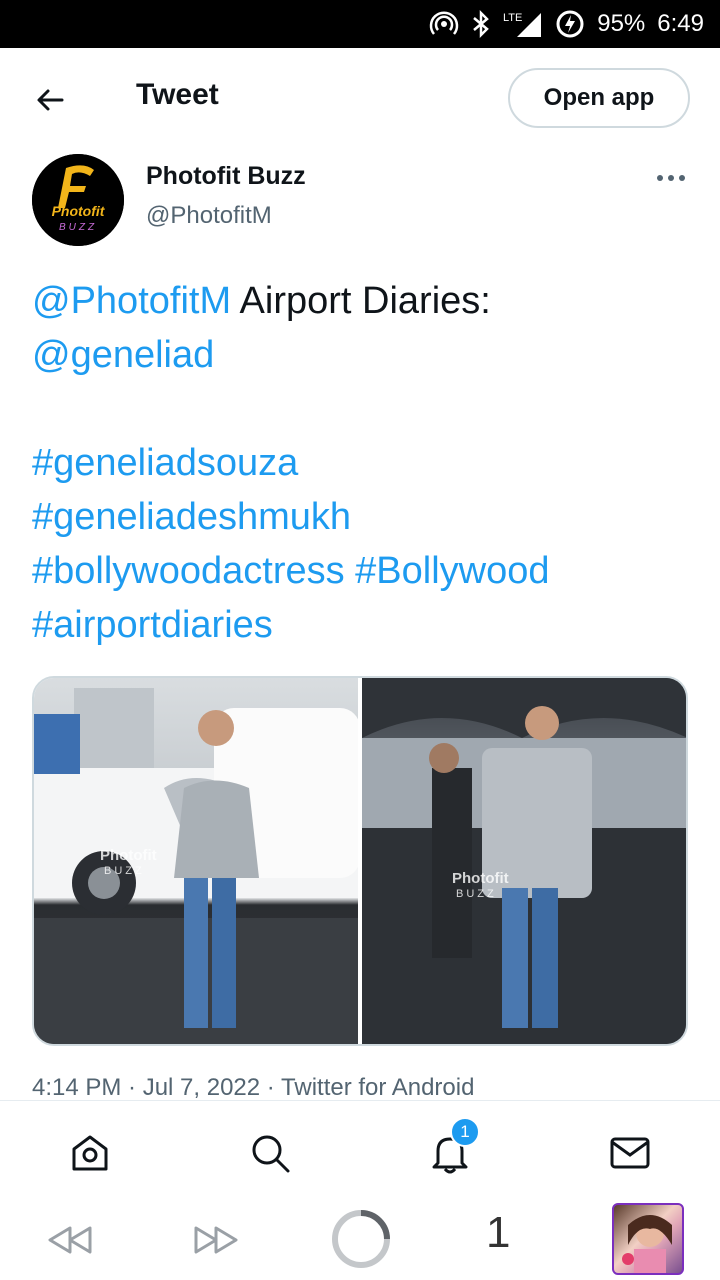 The height and width of the screenshot is (1280, 720). What do you see at coordinates (523, 24) in the screenshot?
I see `signal-icon: LTE` at bounding box center [523, 24].